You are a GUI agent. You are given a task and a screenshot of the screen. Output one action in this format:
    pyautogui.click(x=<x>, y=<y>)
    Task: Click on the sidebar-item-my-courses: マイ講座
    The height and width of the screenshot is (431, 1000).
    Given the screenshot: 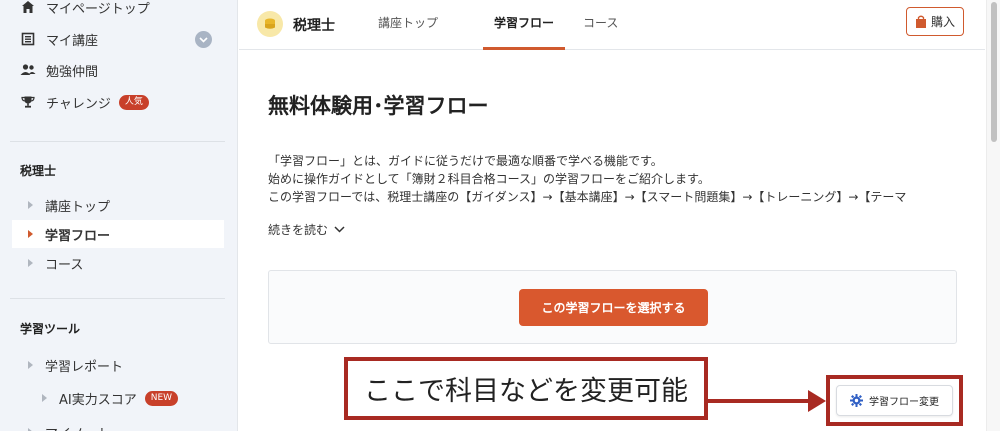 What is the action you would take?
    pyautogui.click(x=59, y=39)
    